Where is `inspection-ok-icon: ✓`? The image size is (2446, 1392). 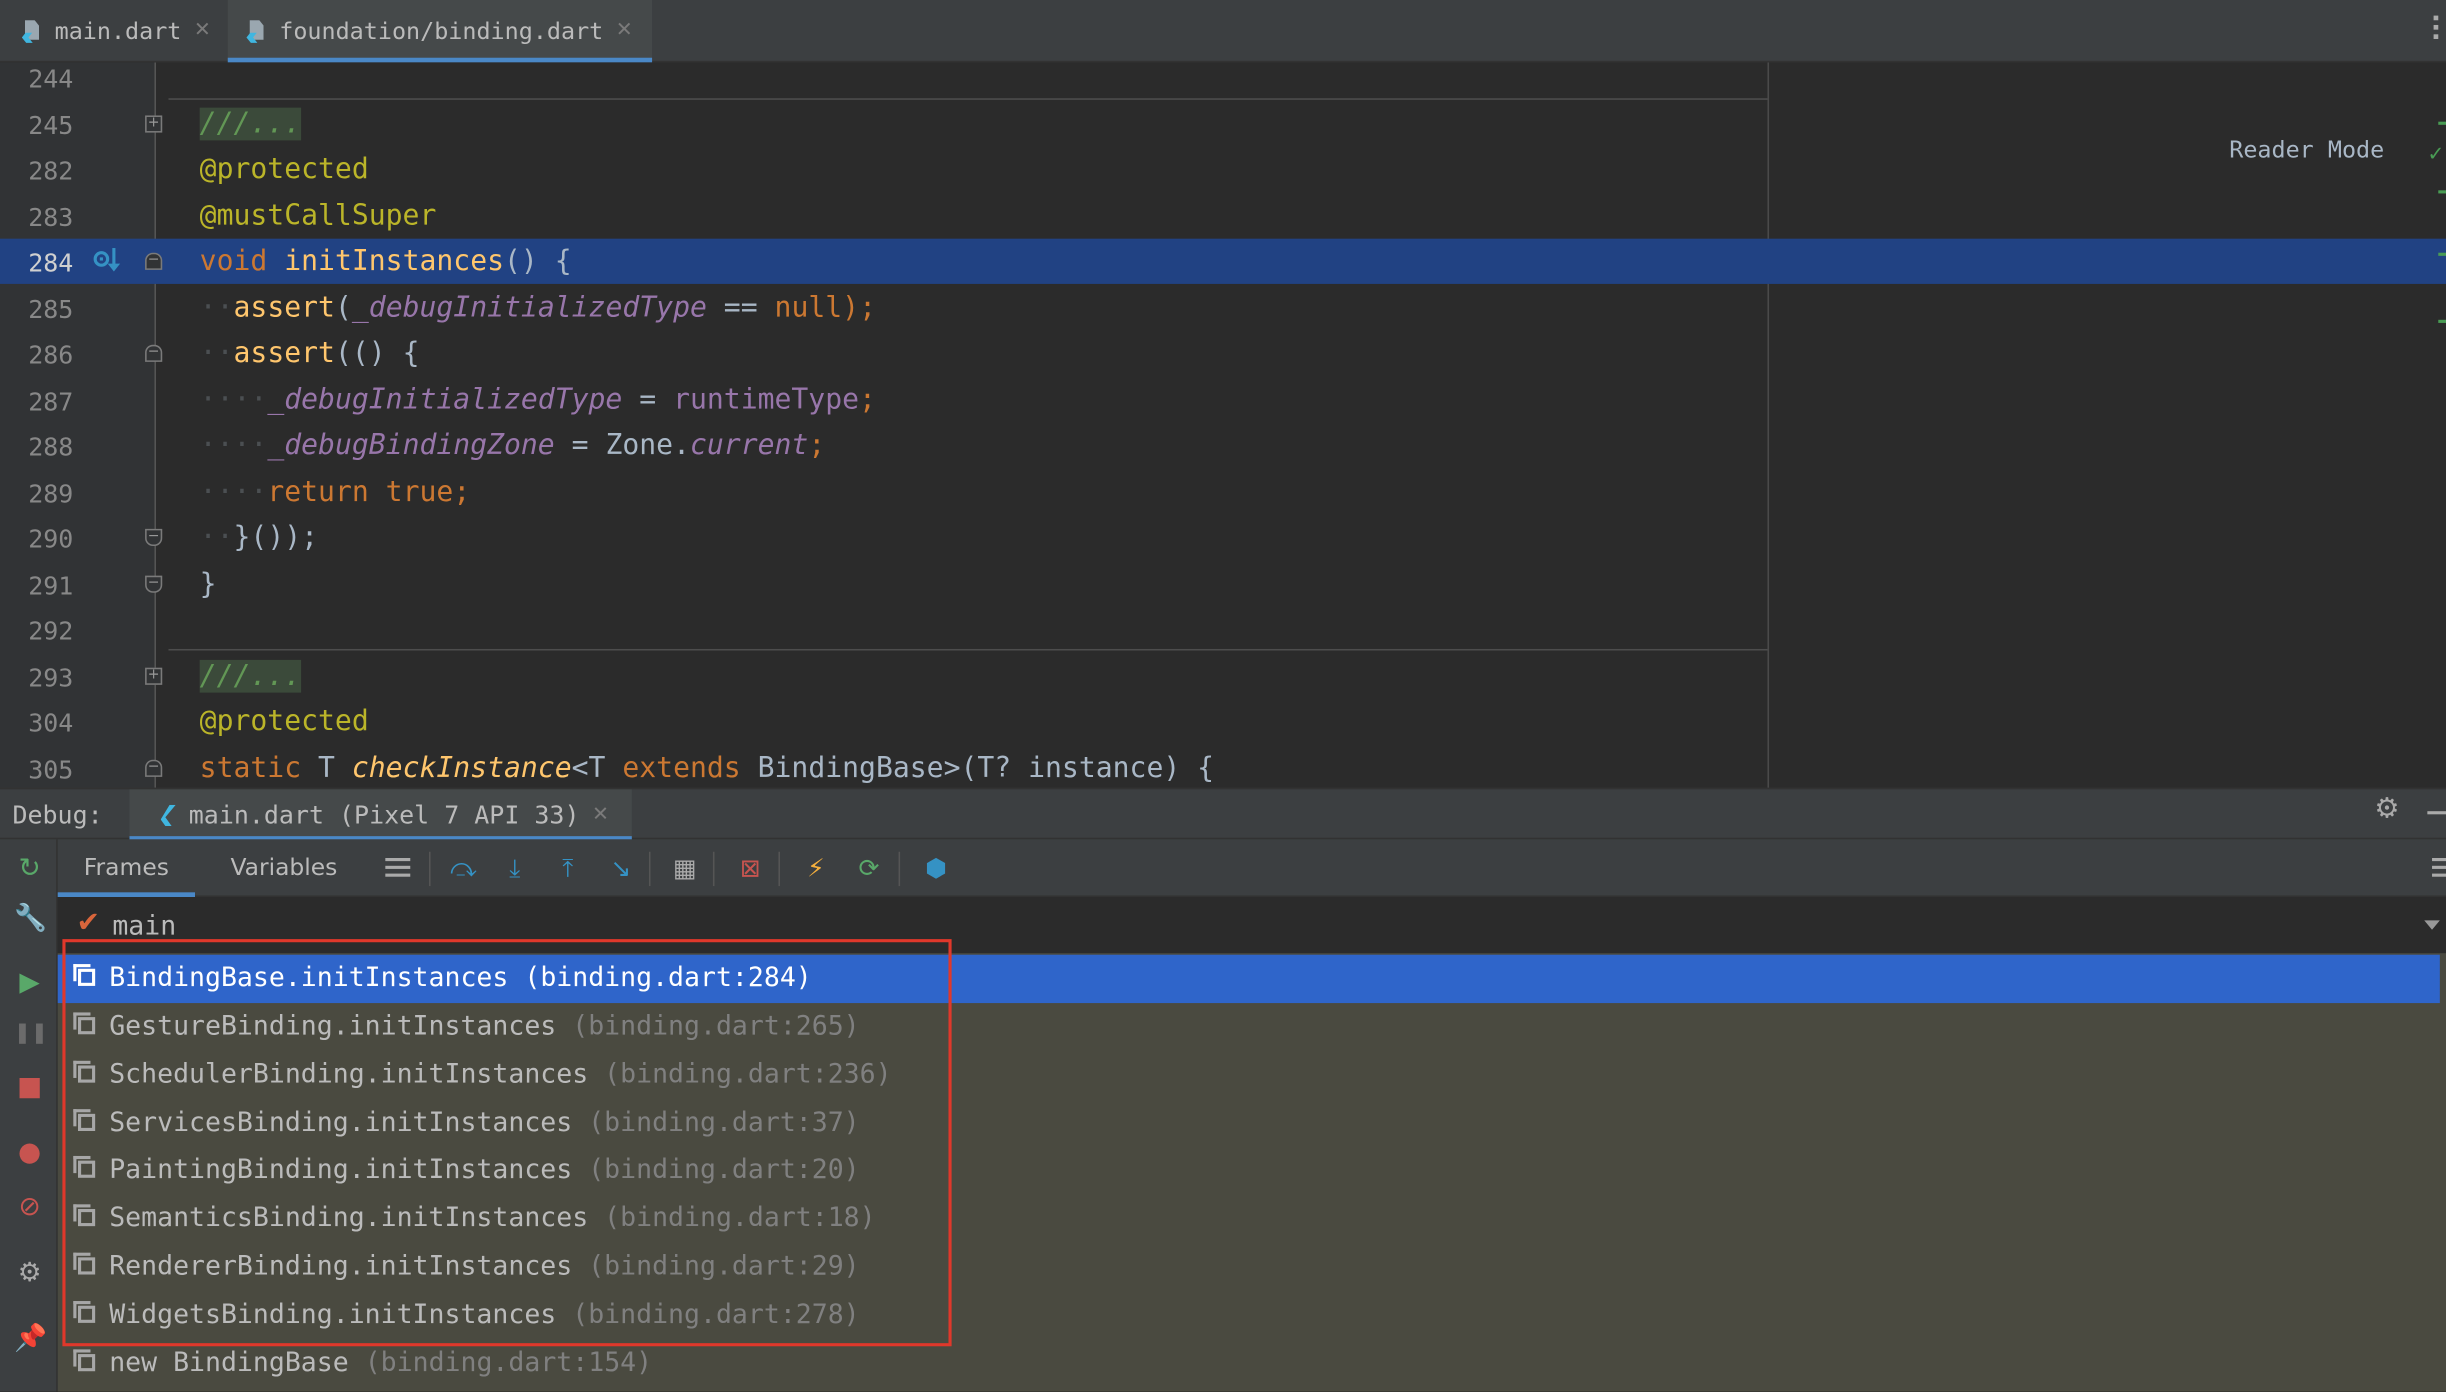
inspection-ok-icon: ✓ is located at coordinates (2435, 155).